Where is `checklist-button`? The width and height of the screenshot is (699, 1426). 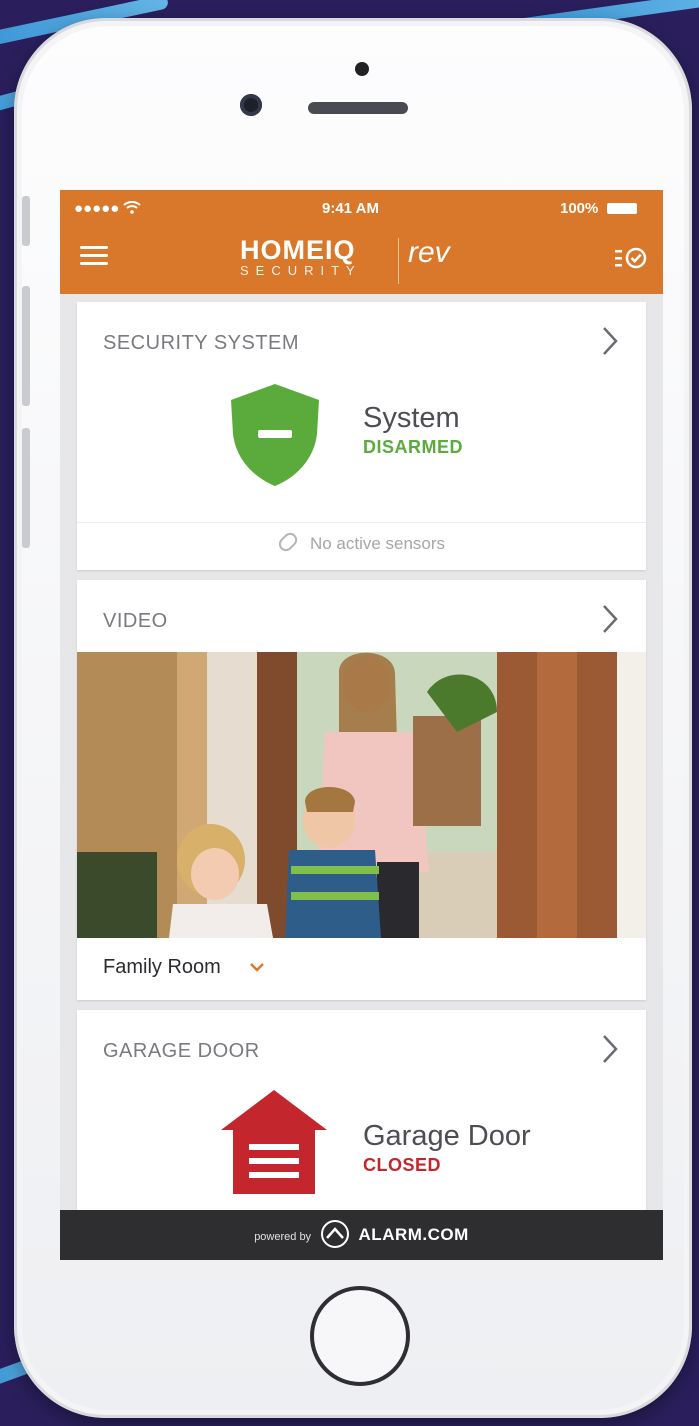
checklist-button is located at coordinates (631, 258).